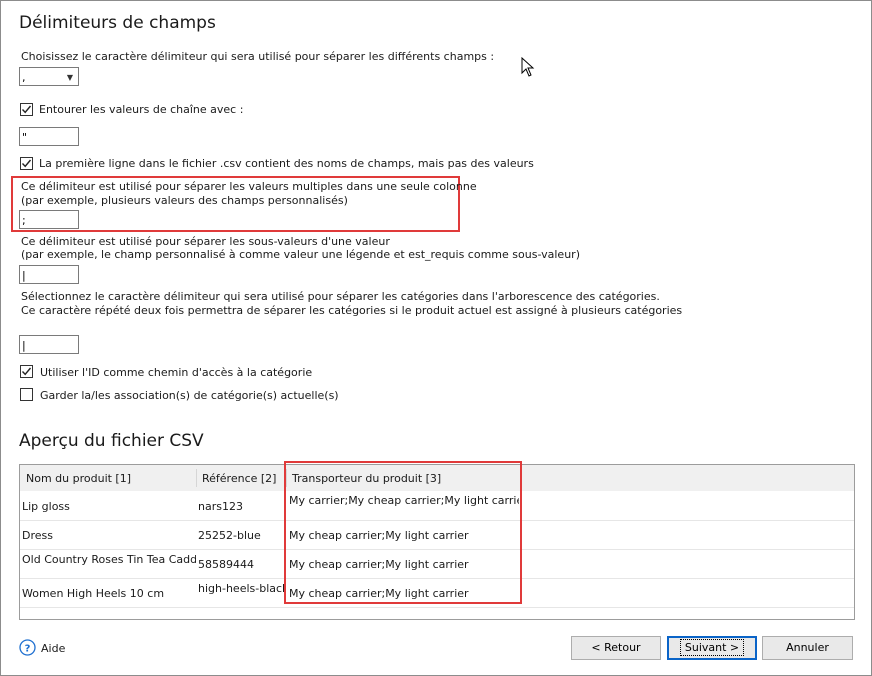 This screenshot has width=872, height=676. Describe the element at coordinates (49, 219) in the screenshot. I see `multi-value-input: ;` at that location.